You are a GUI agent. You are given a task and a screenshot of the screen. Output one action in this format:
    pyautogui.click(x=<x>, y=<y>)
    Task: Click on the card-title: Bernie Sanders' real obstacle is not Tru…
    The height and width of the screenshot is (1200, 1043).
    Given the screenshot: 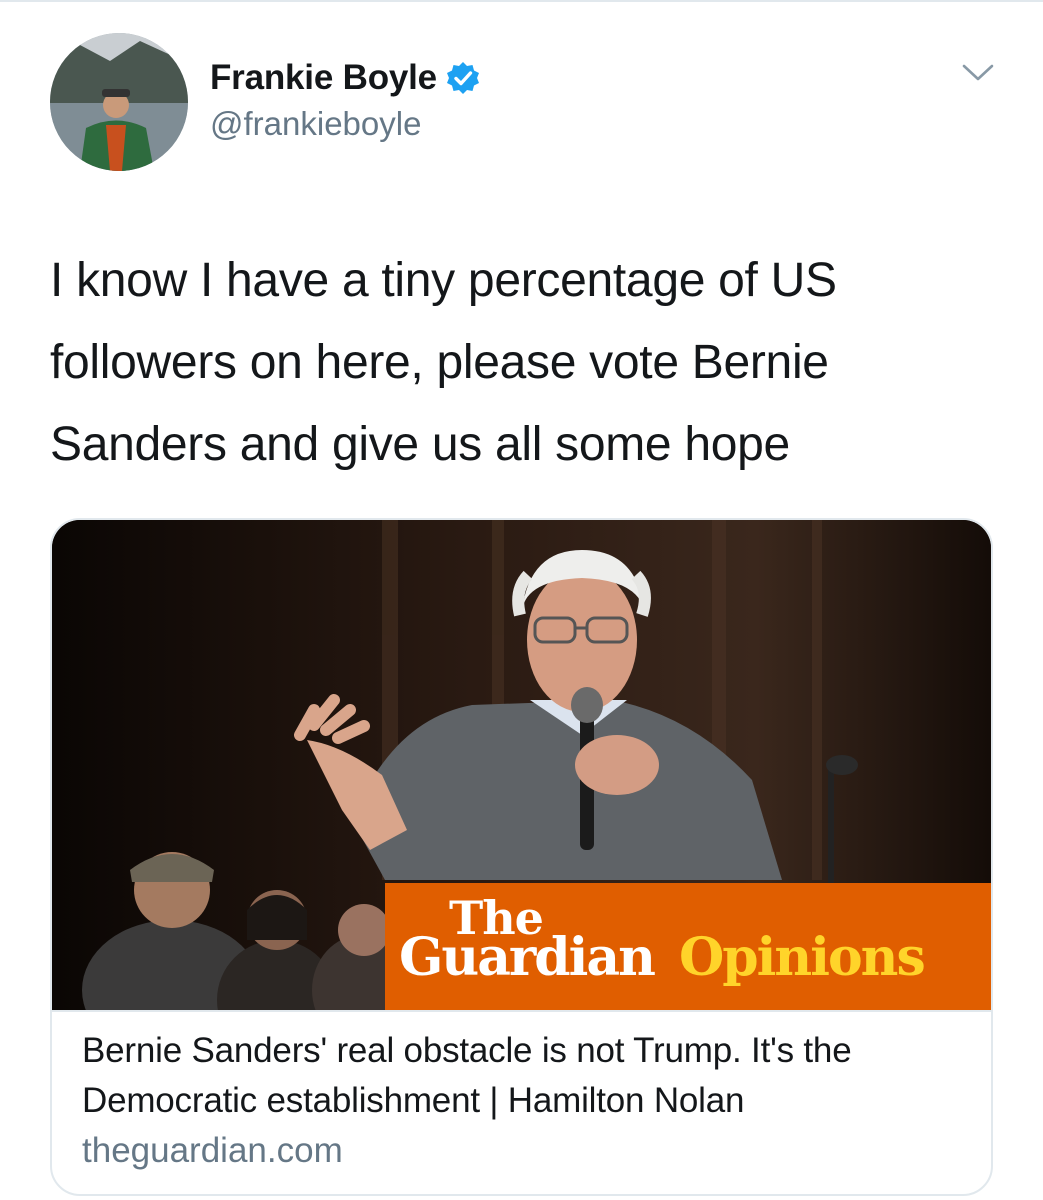 What is the action you would take?
    pyautogui.click(x=527, y=1076)
    